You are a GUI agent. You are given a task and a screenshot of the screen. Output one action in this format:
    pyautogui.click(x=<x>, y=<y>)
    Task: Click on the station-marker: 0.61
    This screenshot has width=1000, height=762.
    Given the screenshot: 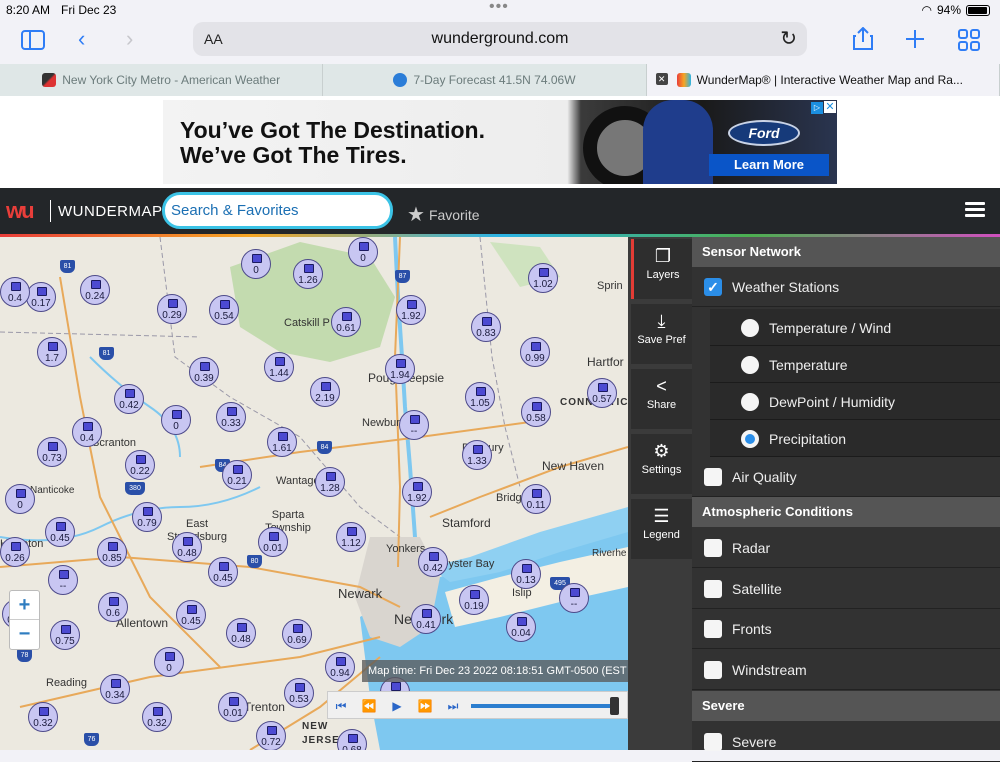 What is the action you would take?
    pyautogui.click(x=346, y=322)
    